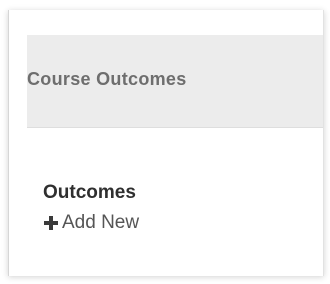 This screenshot has width=330, height=284. I want to click on plus-icon, so click(51, 223).